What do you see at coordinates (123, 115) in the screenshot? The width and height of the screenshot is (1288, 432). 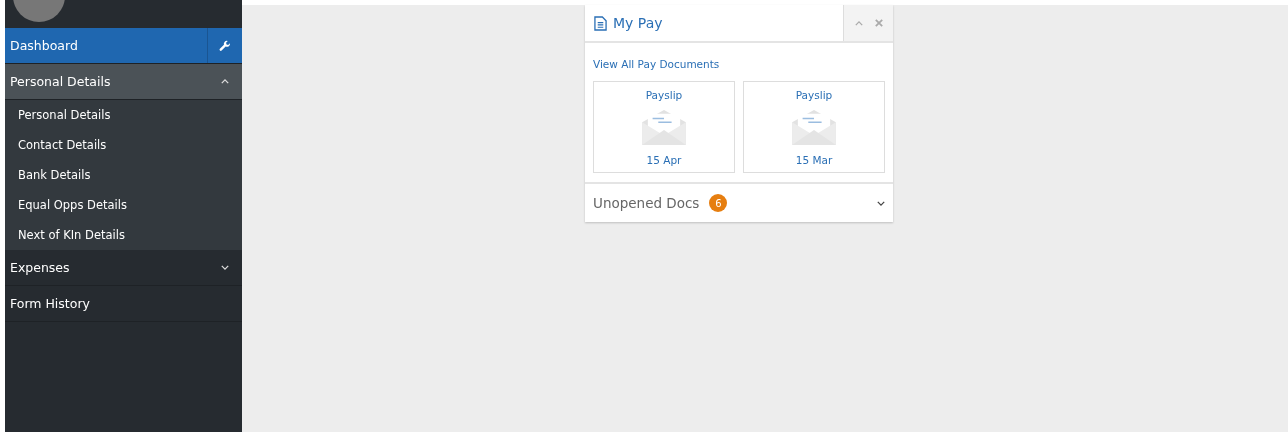 I see `sidebar-subitem: Personal Details` at bounding box center [123, 115].